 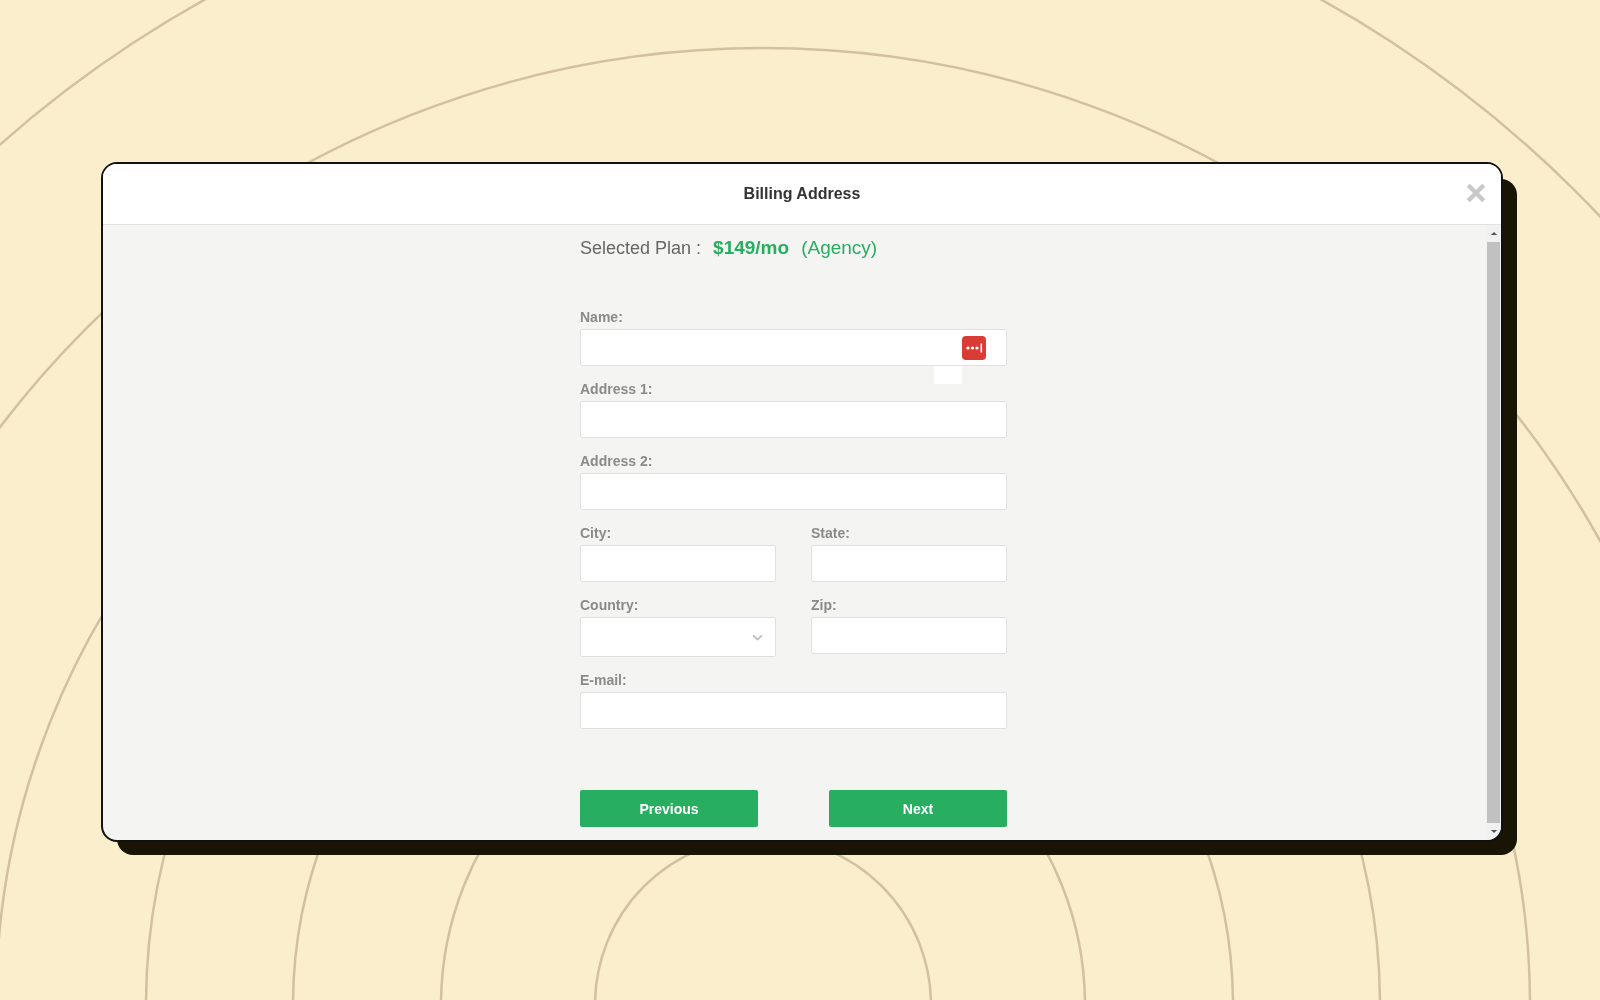 What do you see at coordinates (802, 194) in the screenshot?
I see `dialog-title: Billing Address` at bounding box center [802, 194].